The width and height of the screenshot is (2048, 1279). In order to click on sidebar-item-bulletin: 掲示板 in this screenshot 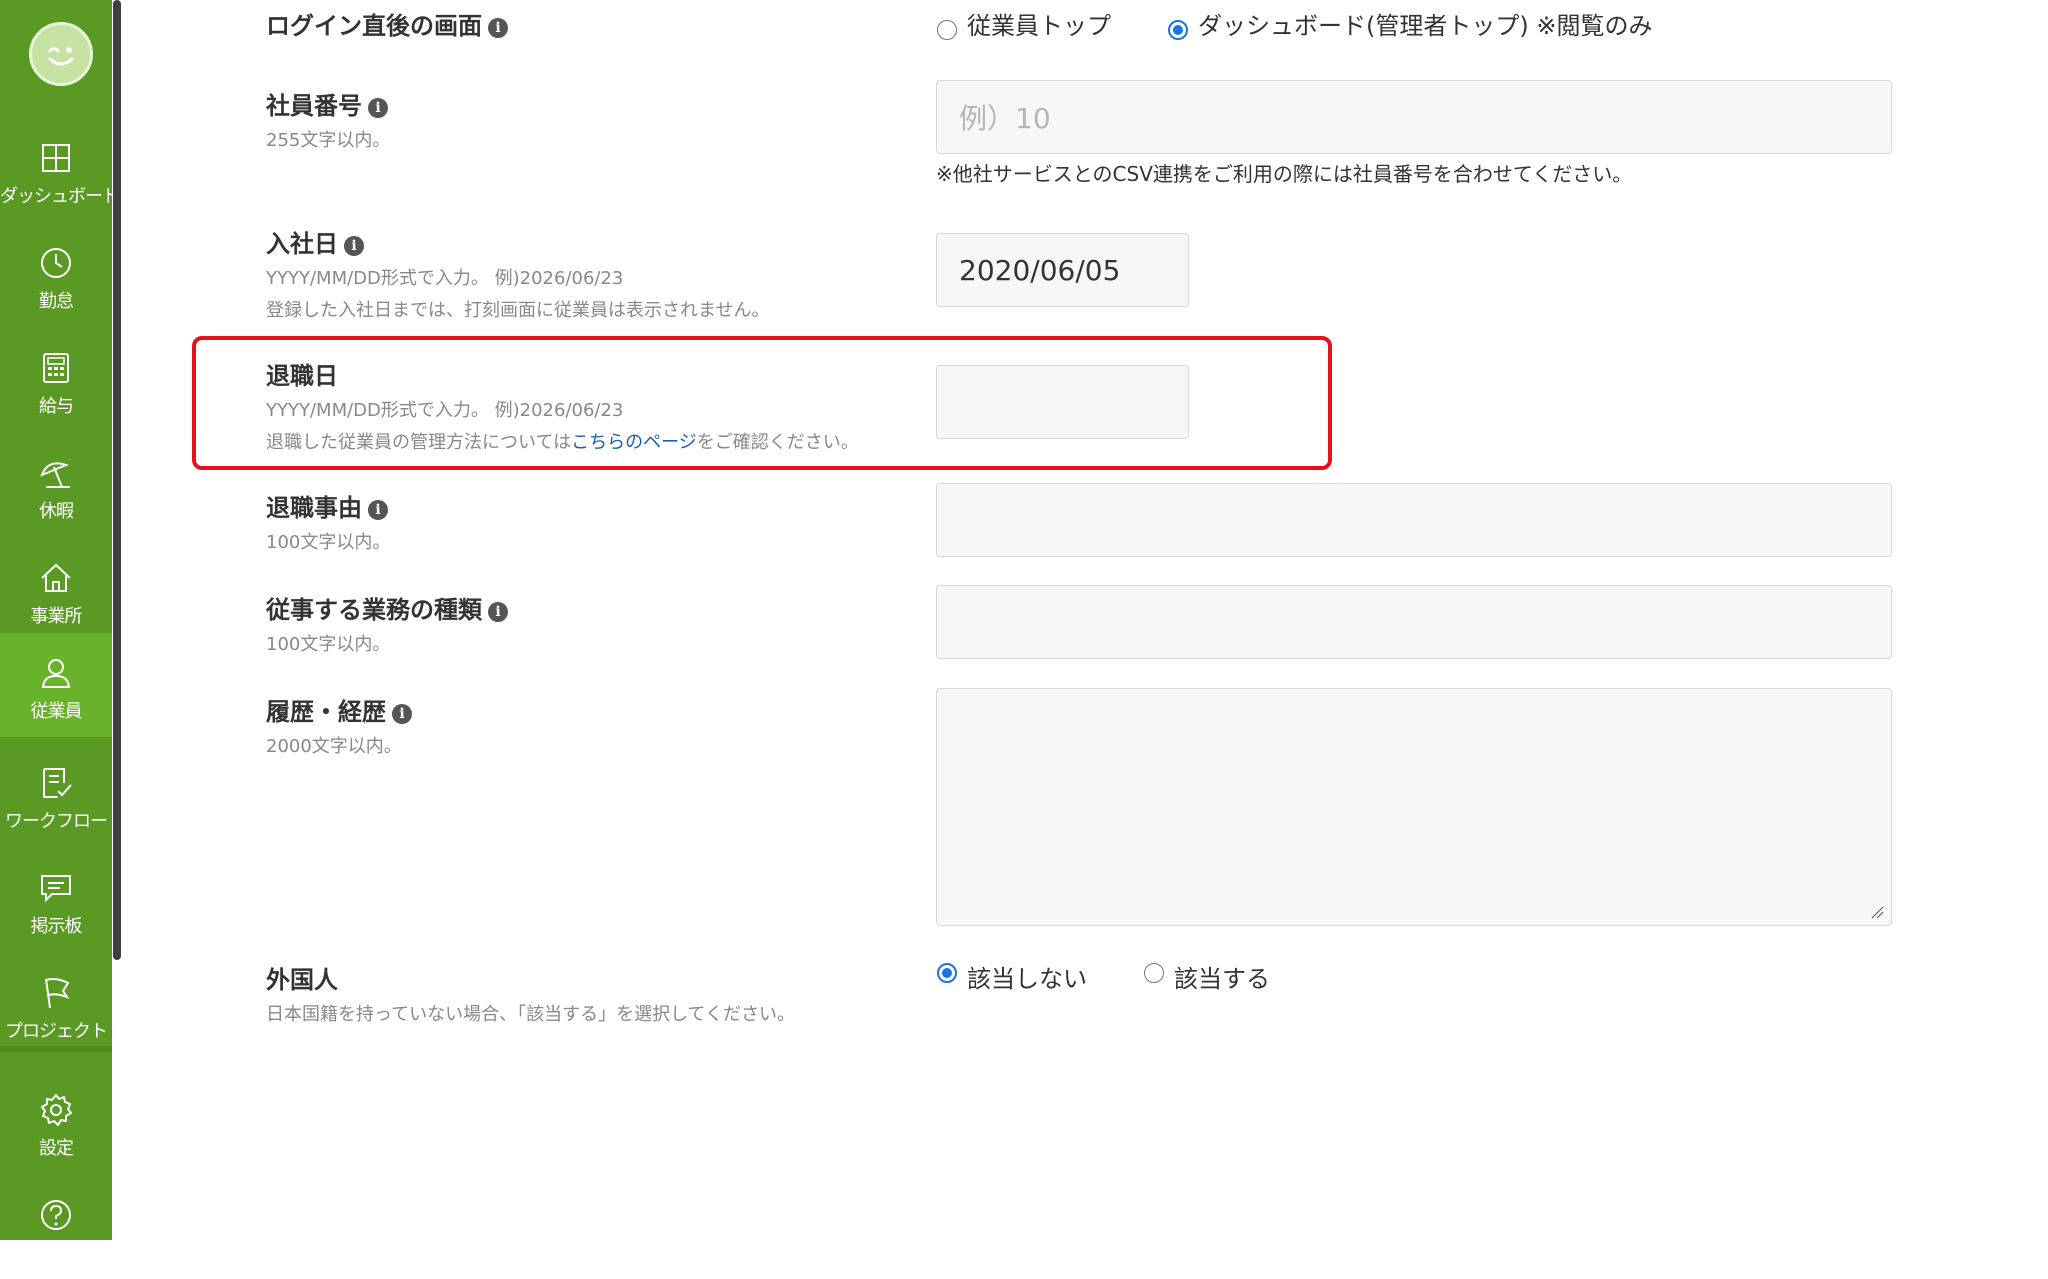, I will do `click(56, 900)`.